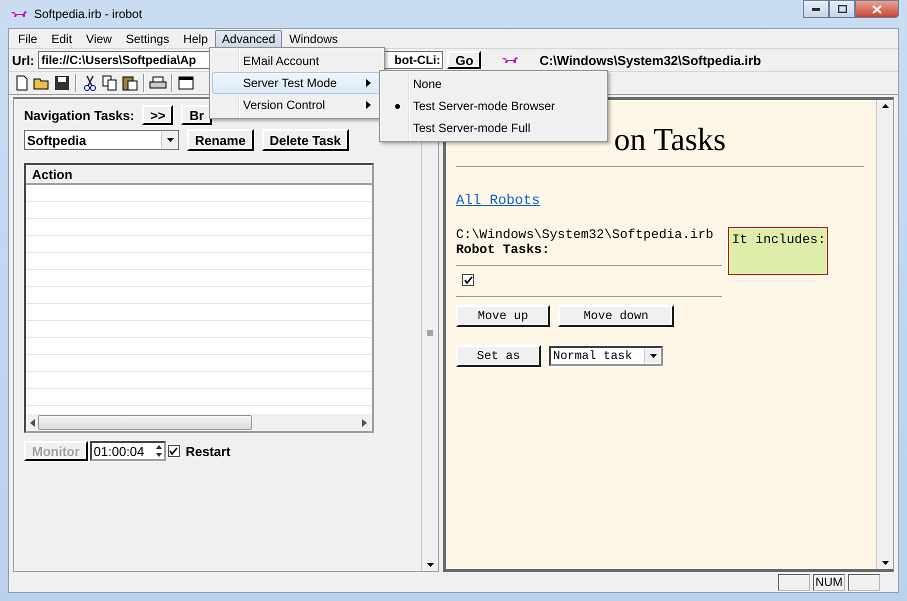 This screenshot has height=601, width=907. I want to click on page-heading: on Tasks, so click(670, 139).